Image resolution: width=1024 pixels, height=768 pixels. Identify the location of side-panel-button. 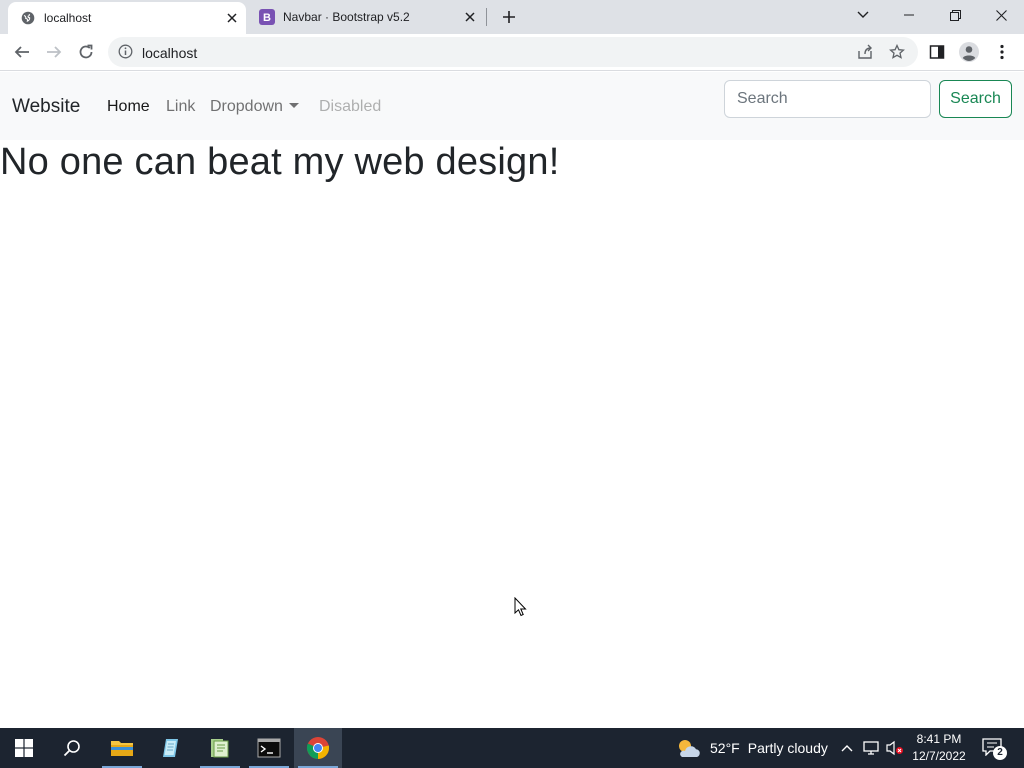
(937, 52).